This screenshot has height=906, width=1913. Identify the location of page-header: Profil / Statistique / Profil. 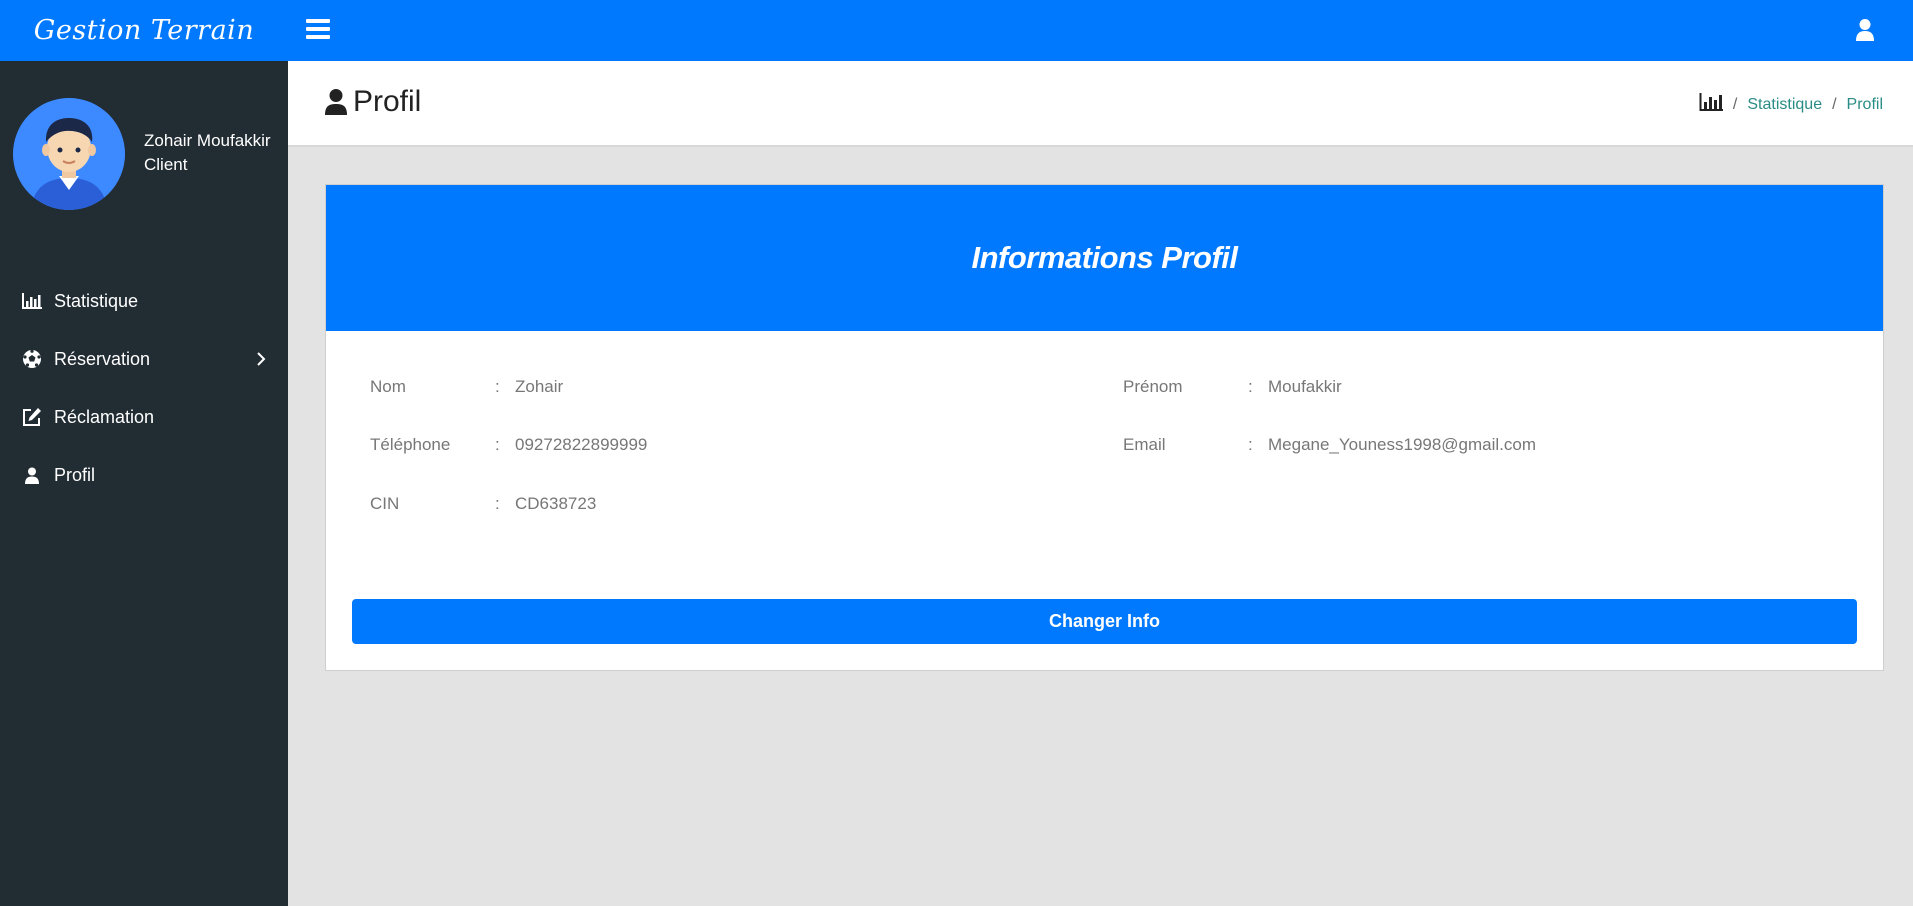
(1100, 104).